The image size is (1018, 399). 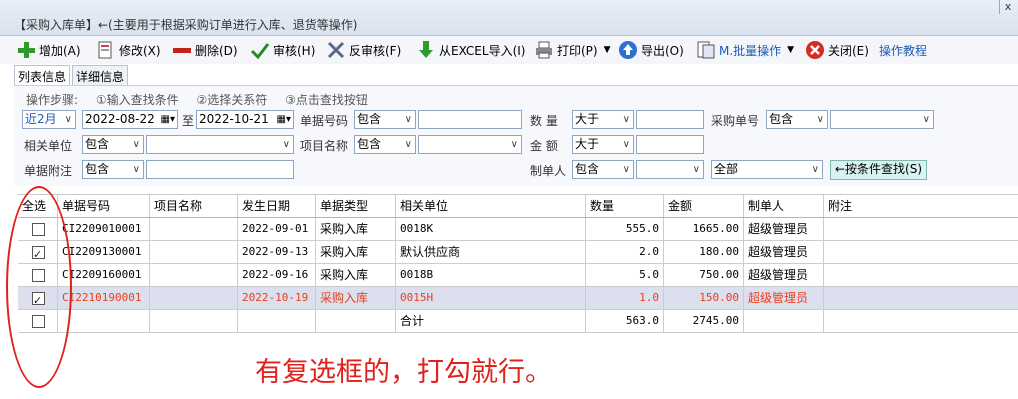 I want to click on export-button: 导出(O), so click(x=651, y=50).